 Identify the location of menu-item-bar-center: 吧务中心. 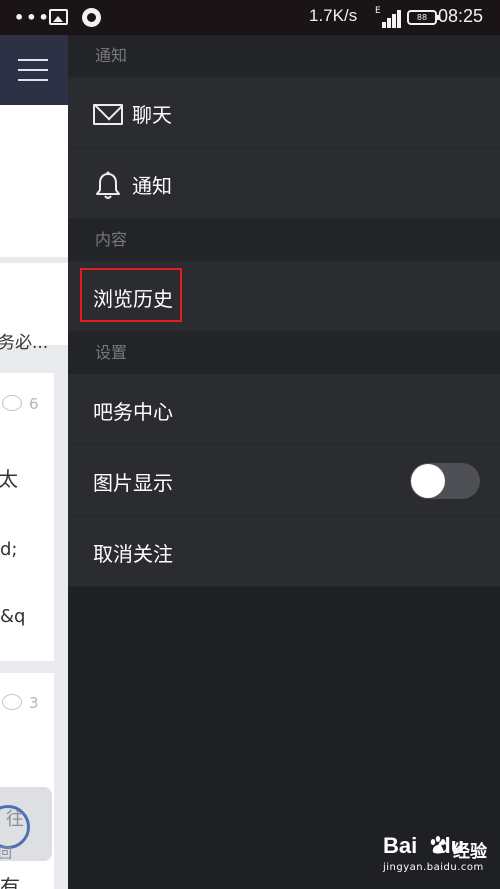
(284, 409).